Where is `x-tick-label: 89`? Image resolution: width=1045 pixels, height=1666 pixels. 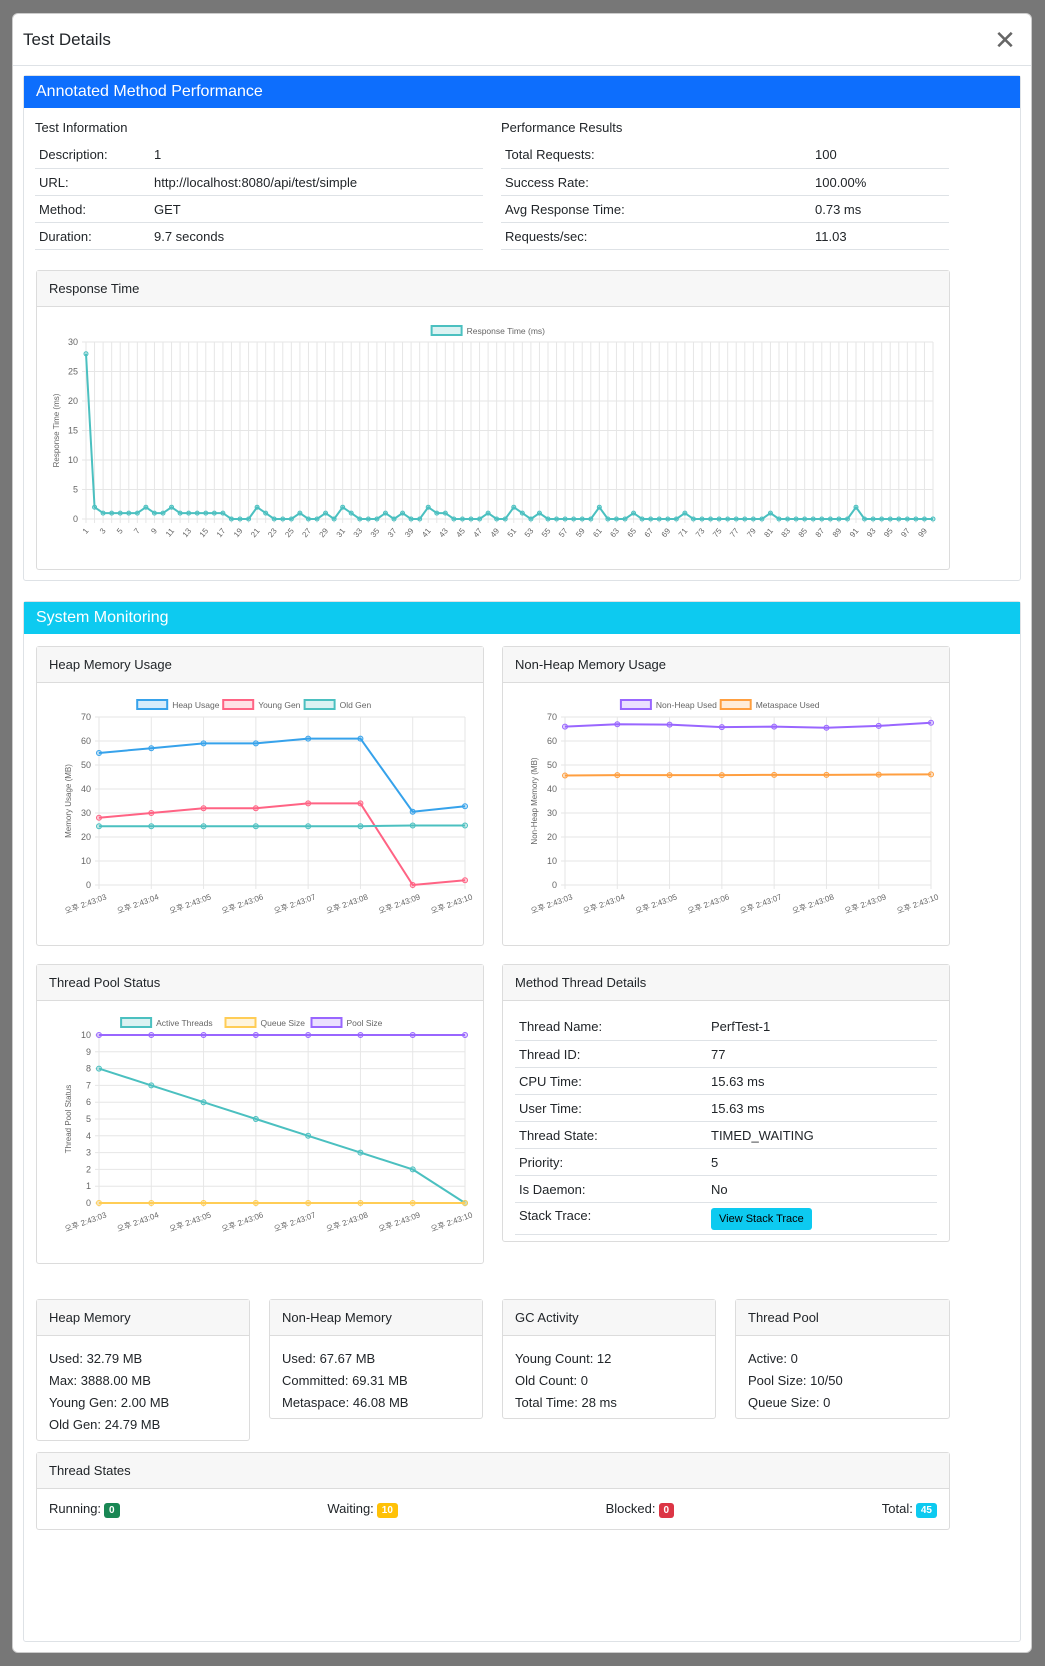 x-tick-label: 89 is located at coordinates (837, 532).